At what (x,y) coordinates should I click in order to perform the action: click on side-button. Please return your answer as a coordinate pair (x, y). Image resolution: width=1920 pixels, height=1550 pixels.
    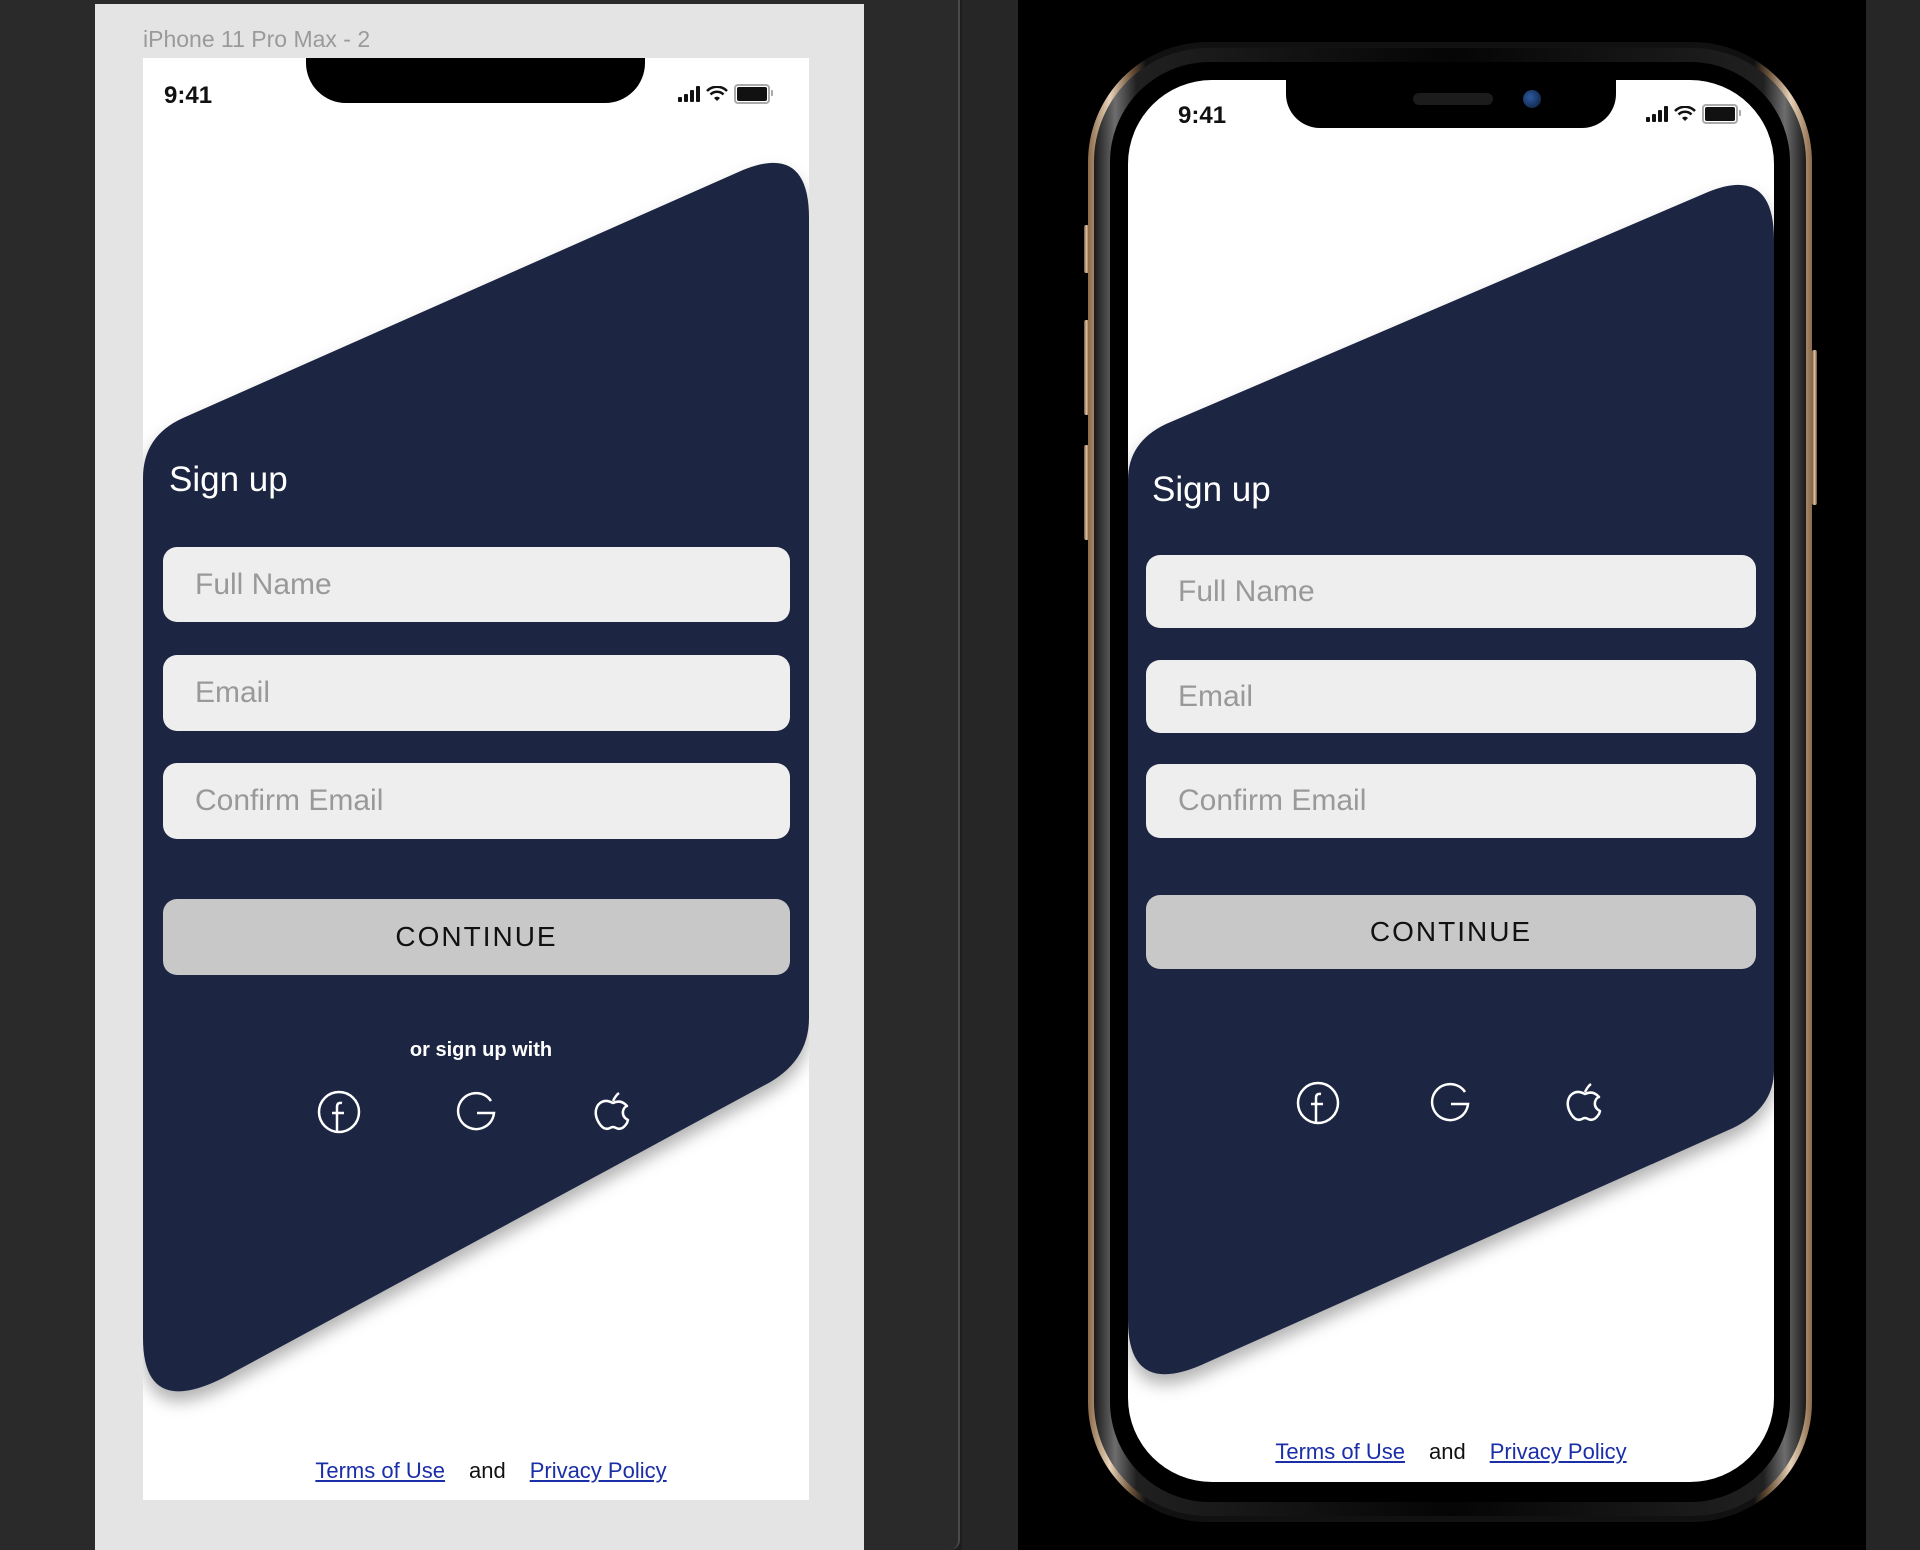
    Looking at the image, I should click on (1814, 427).